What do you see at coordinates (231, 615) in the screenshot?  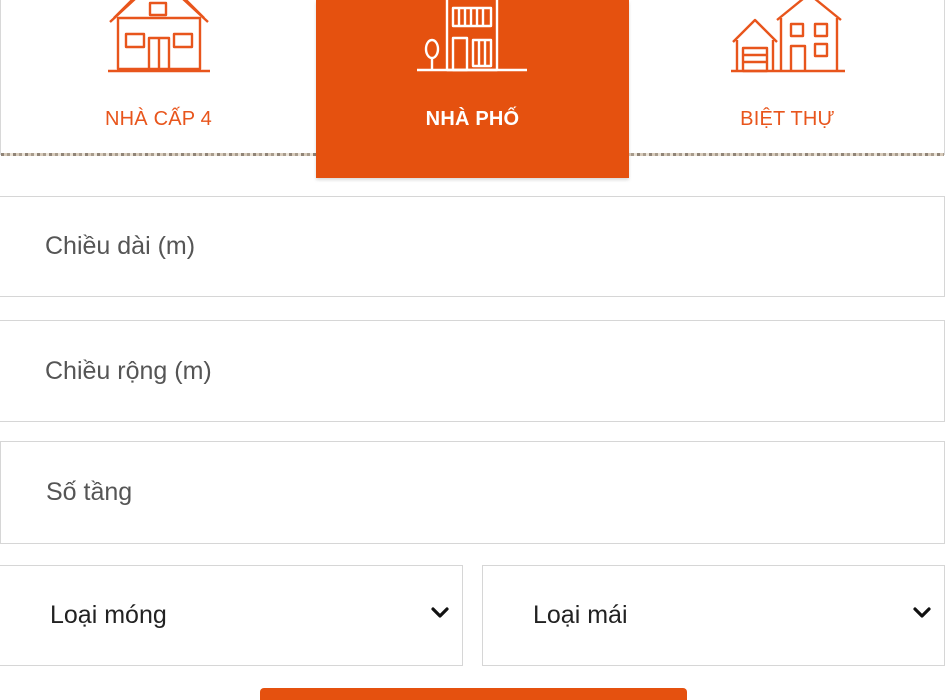 I see `foundation-type-select: Loại móng` at bounding box center [231, 615].